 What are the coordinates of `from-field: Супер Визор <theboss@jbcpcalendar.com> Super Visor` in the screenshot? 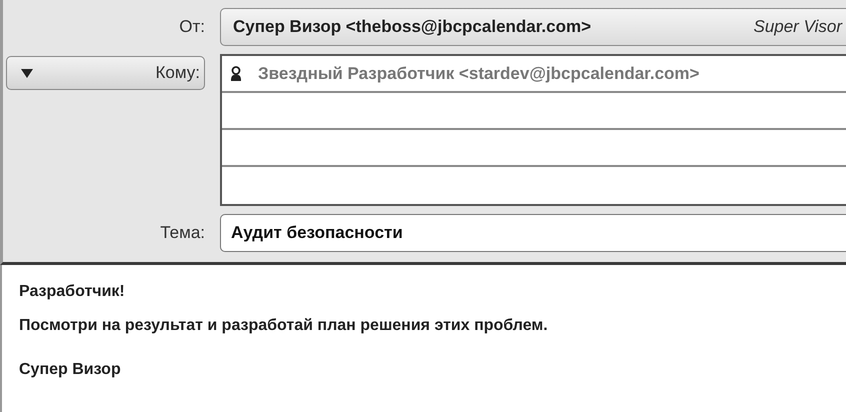 It's located at (533, 27).